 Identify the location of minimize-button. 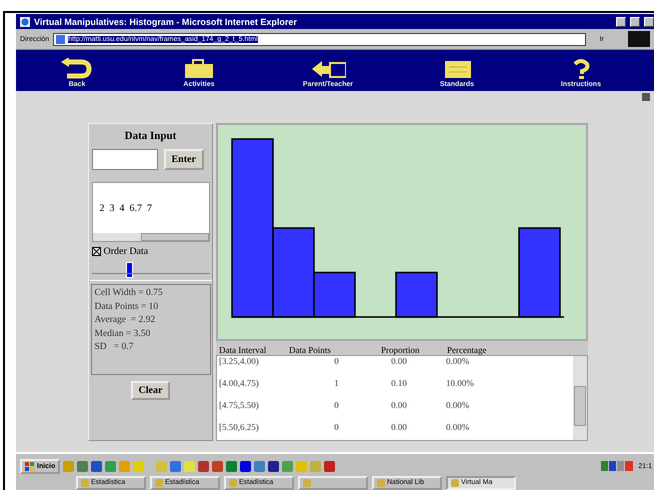
(621, 21).